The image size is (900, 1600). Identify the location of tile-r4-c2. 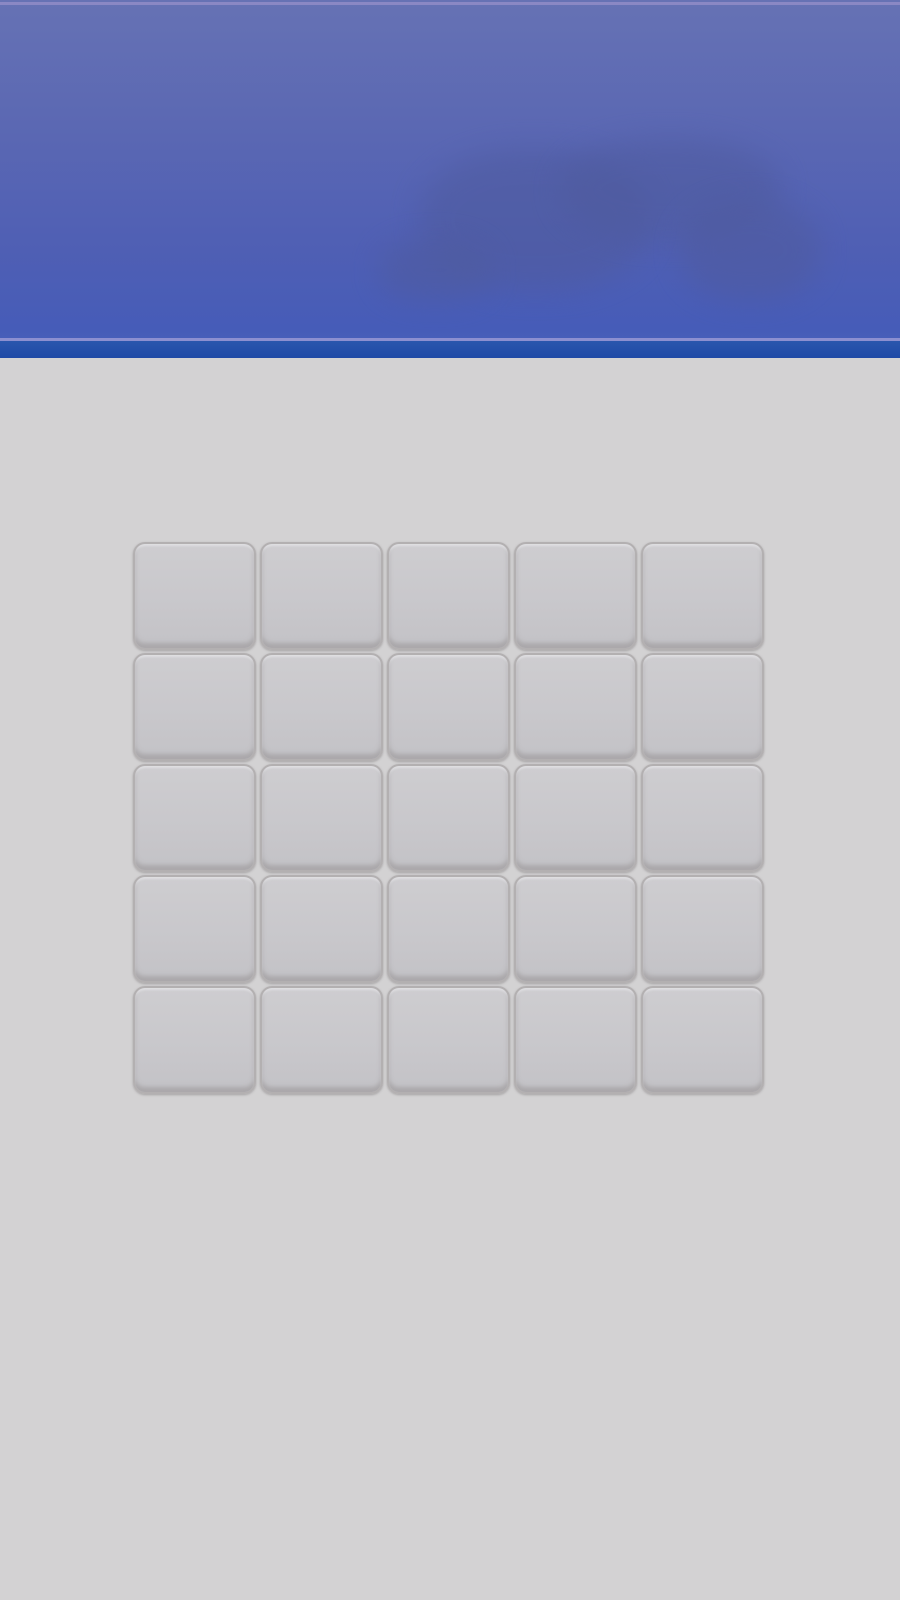
(321, 929).